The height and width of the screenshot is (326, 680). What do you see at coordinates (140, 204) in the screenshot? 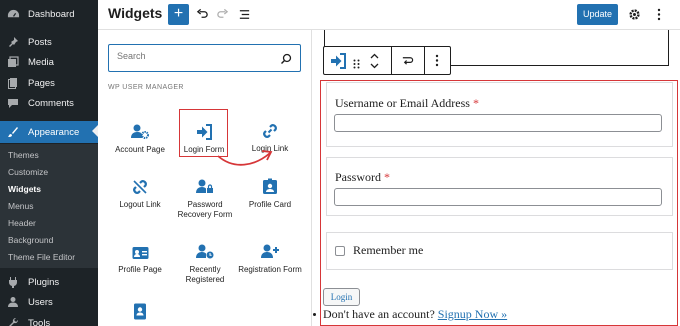
I see `block-label: Logout Link` at bounding box center [140, 204].